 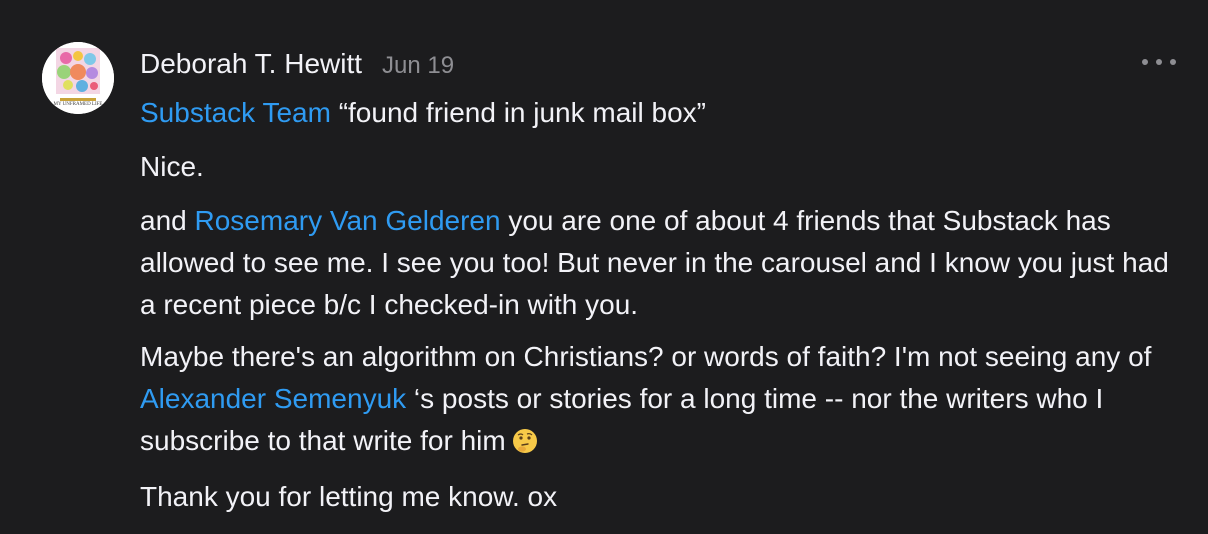 I want to click on comment-paragraph: Thank you for letting me know. ox, so click(x=660, y=497).